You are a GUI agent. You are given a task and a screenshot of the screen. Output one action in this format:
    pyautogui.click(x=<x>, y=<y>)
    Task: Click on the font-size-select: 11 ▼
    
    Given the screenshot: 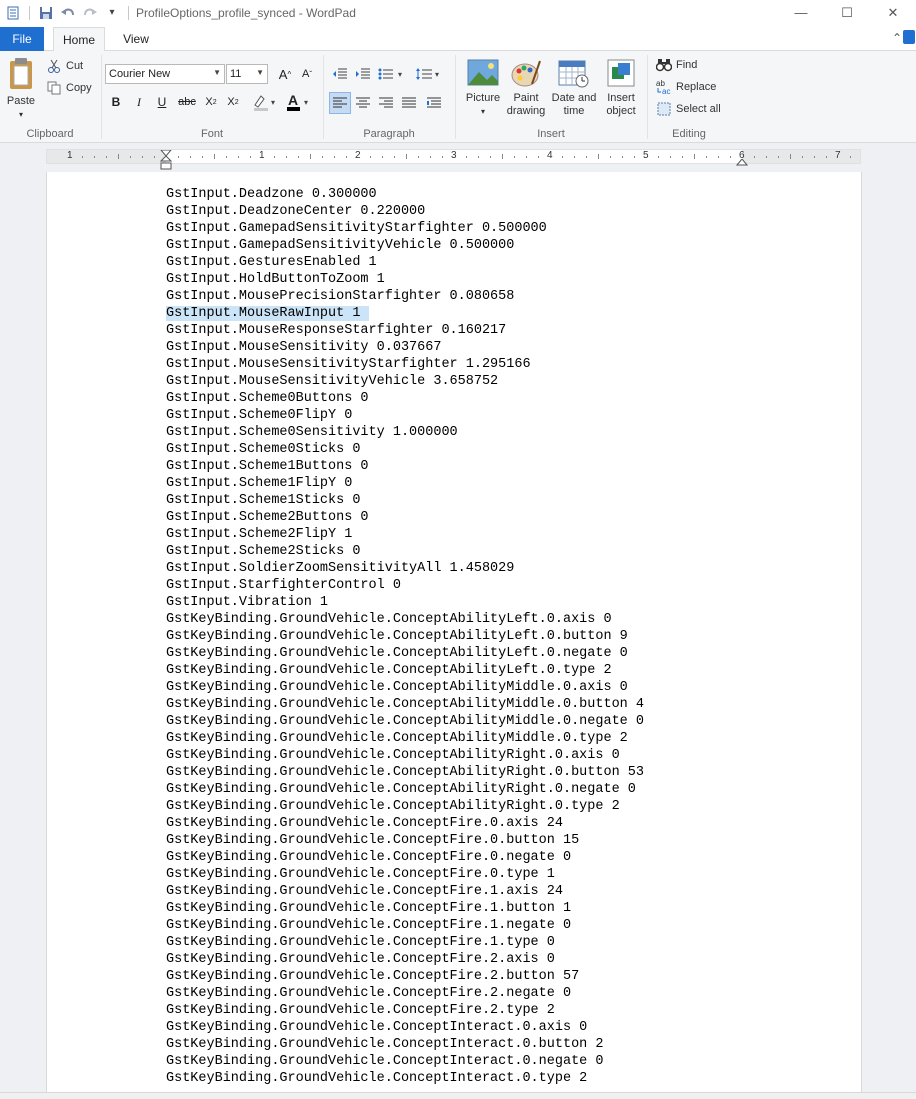 What is the action you would take?
    pyautogui.click(x=247, y=74)
    